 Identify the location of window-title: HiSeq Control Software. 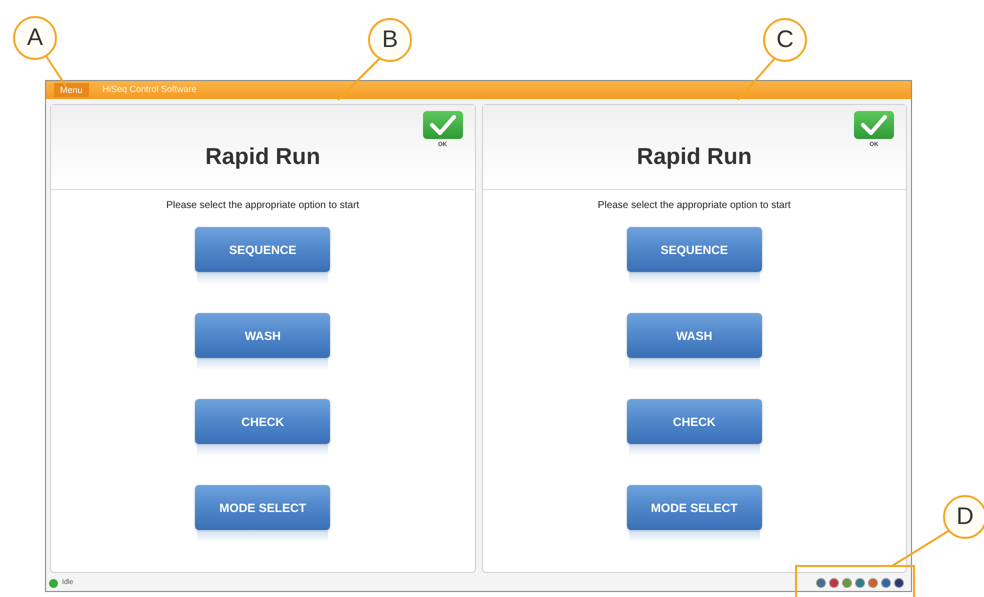
(149, 89).